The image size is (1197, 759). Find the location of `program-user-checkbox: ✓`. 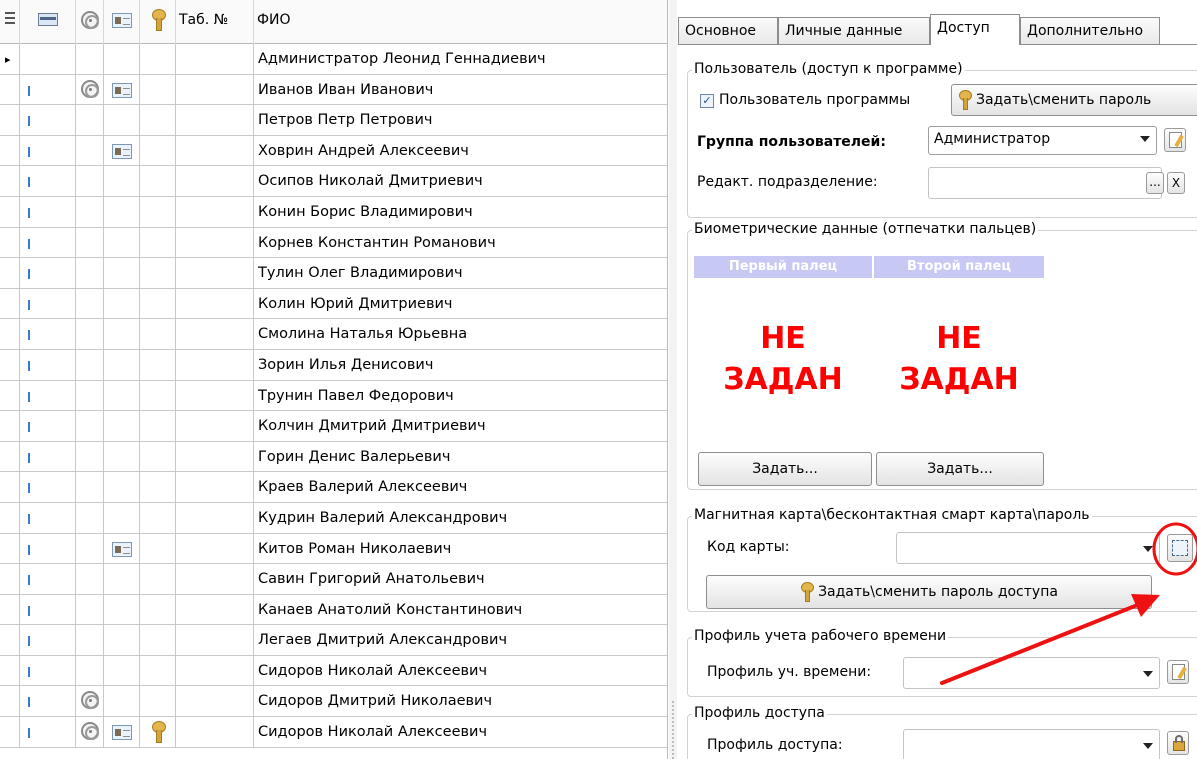

program-user-checkbox: ✓ is located at coordinates (707, 101).